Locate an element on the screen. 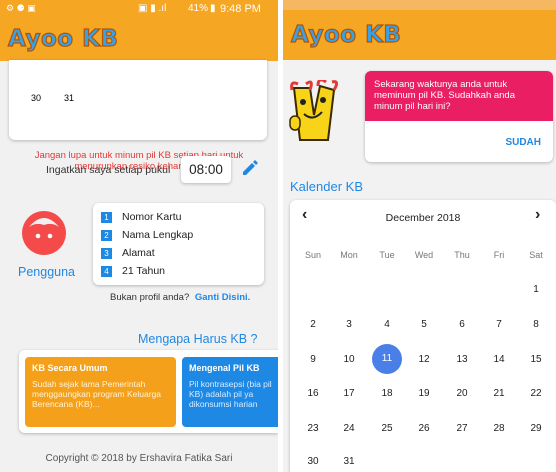  profile-item: 3 Alamat is located at coordinates (147, 253).